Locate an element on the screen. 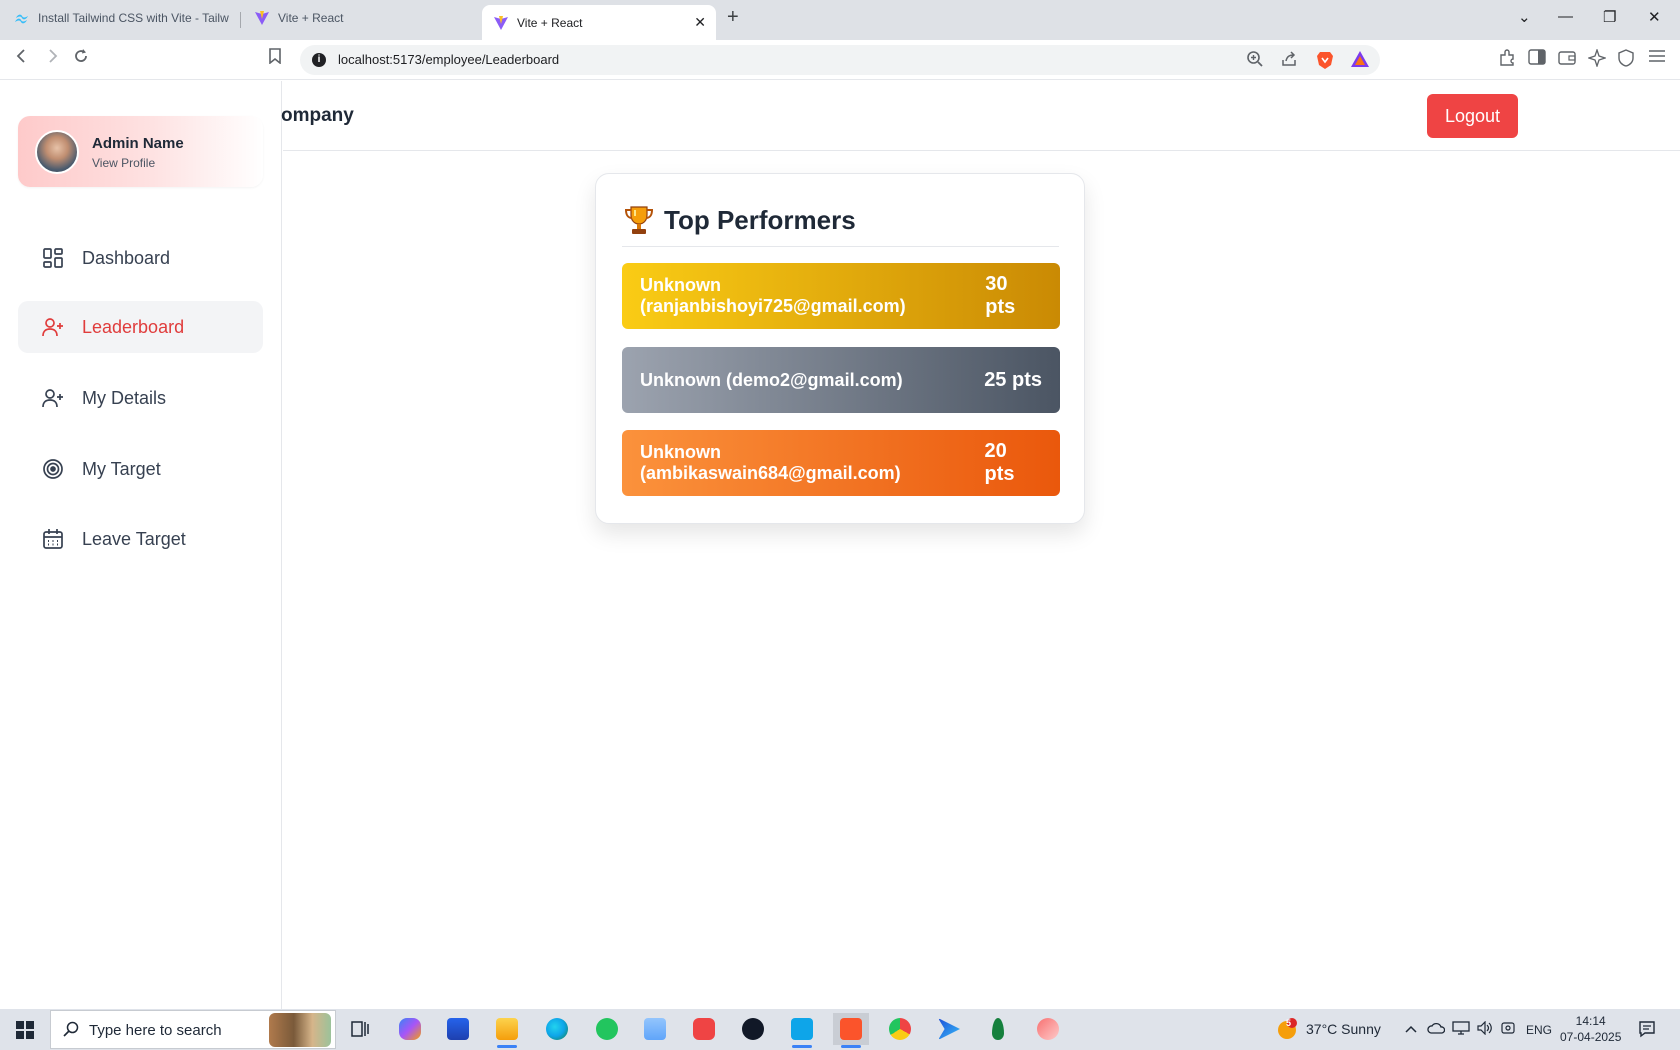 The image size is (1680, 1050). search-highlight-image is located at coordinates (300, 1030).